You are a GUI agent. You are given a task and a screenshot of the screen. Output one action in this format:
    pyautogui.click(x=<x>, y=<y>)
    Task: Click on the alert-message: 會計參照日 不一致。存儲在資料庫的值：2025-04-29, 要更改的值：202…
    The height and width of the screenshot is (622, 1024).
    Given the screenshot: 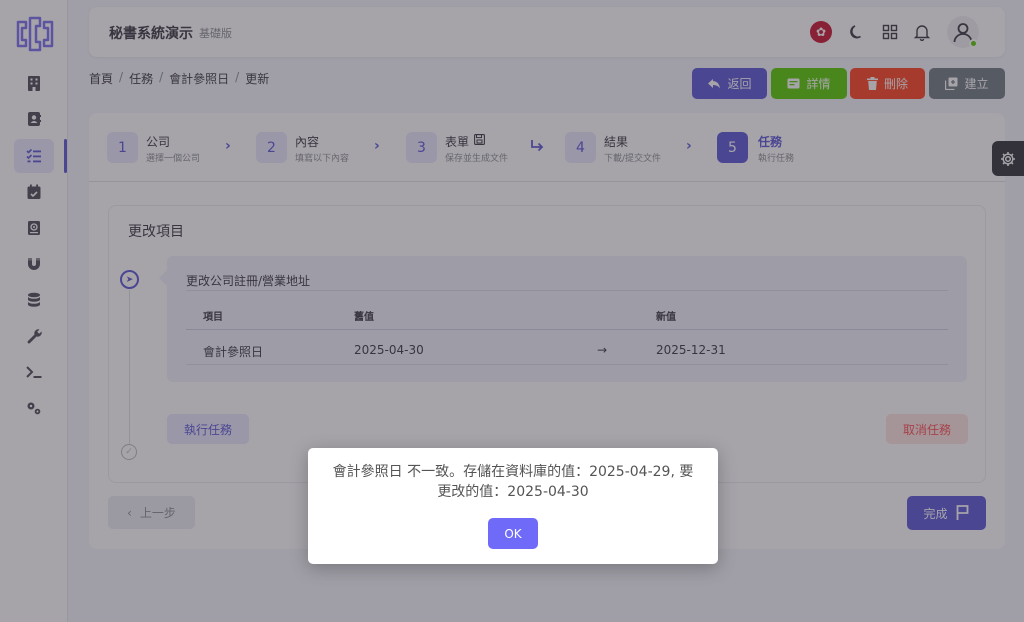 What is the action you would take?
    pyautogui.click(x=513, y=482)
    